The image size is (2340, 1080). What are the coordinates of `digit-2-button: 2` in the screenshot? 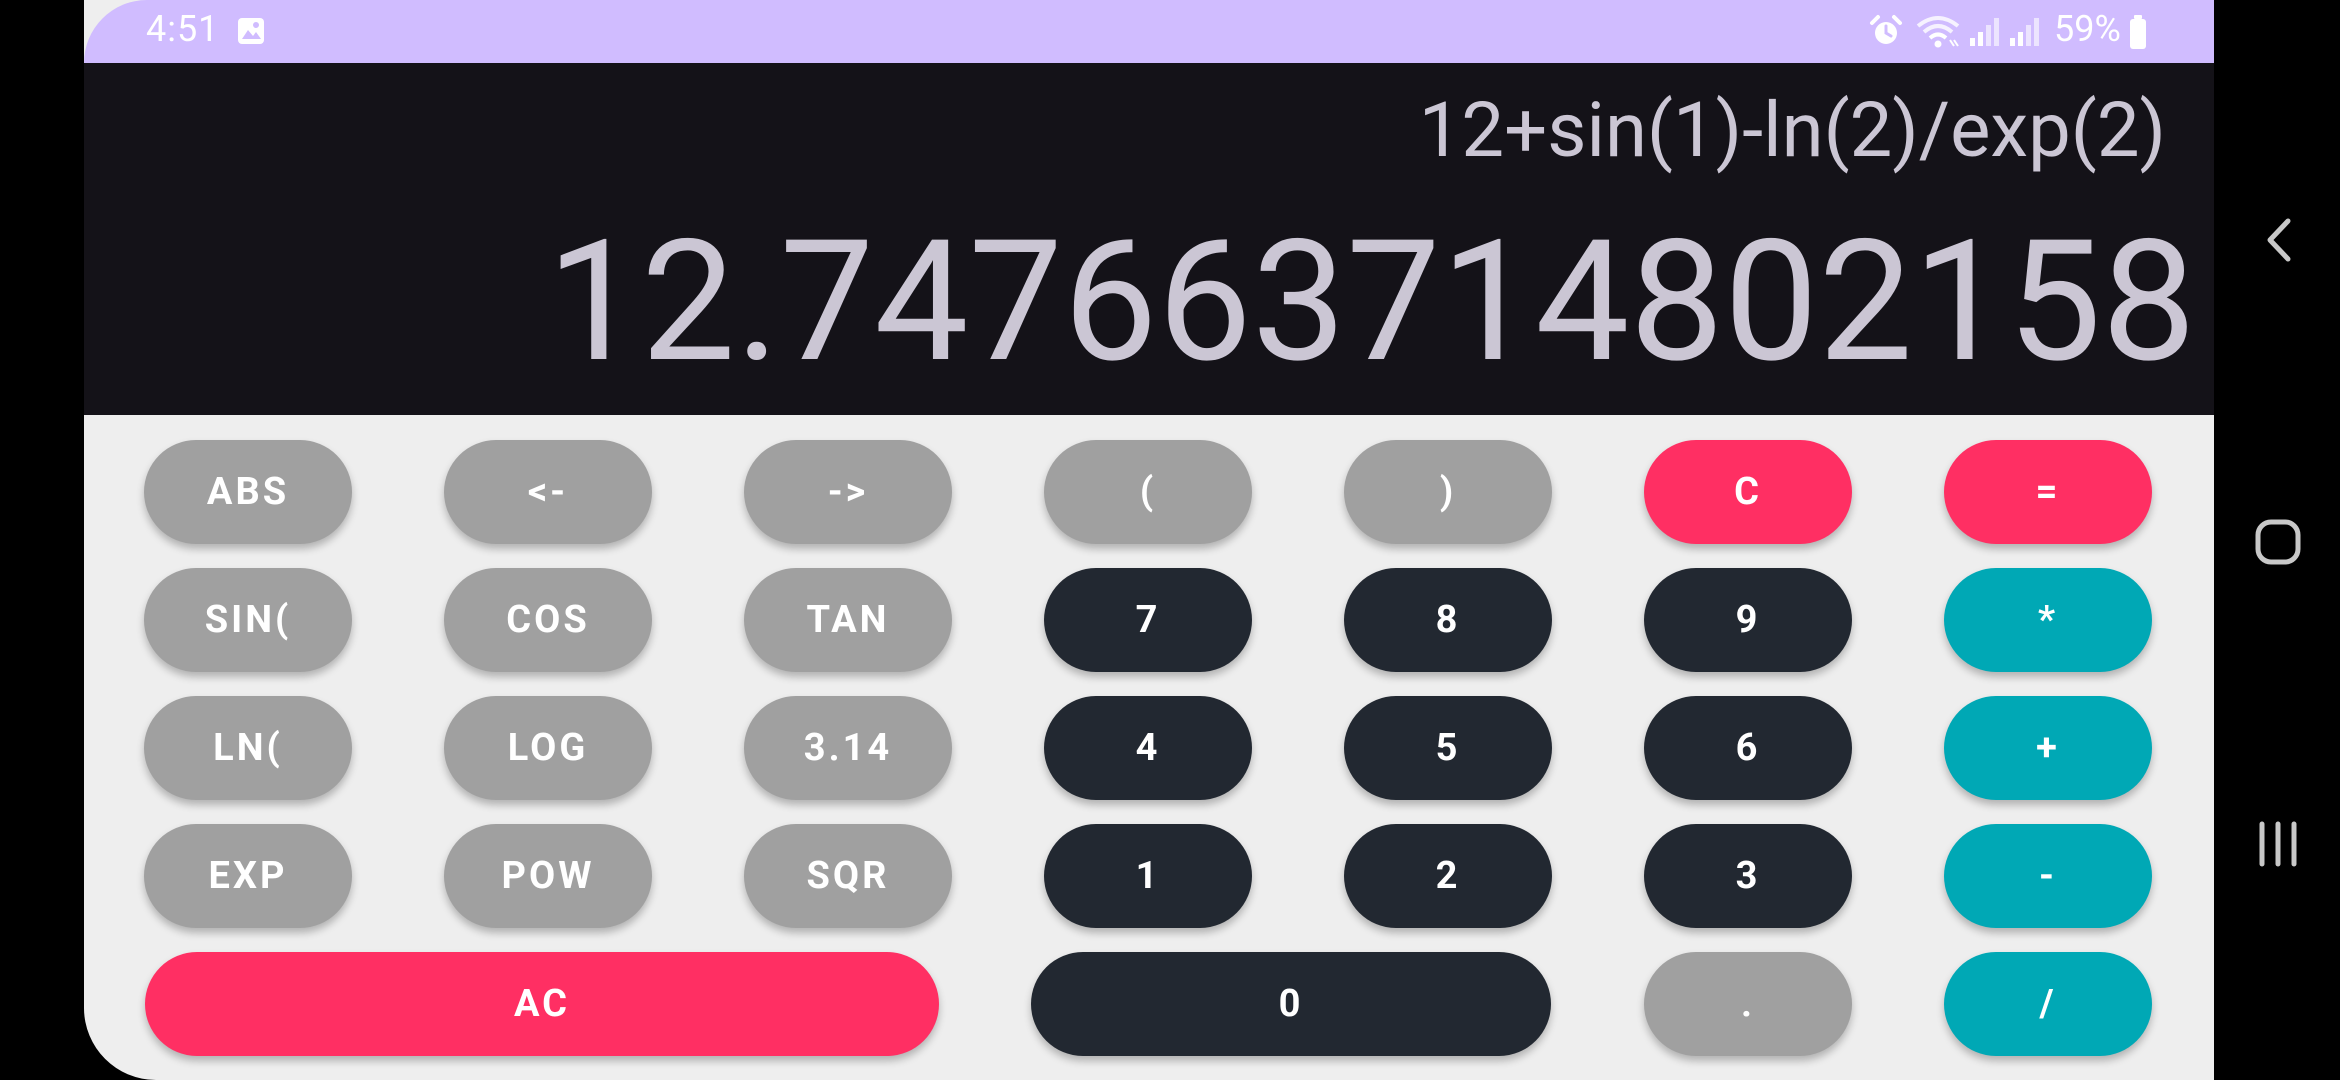 It's located at (1448, 876).